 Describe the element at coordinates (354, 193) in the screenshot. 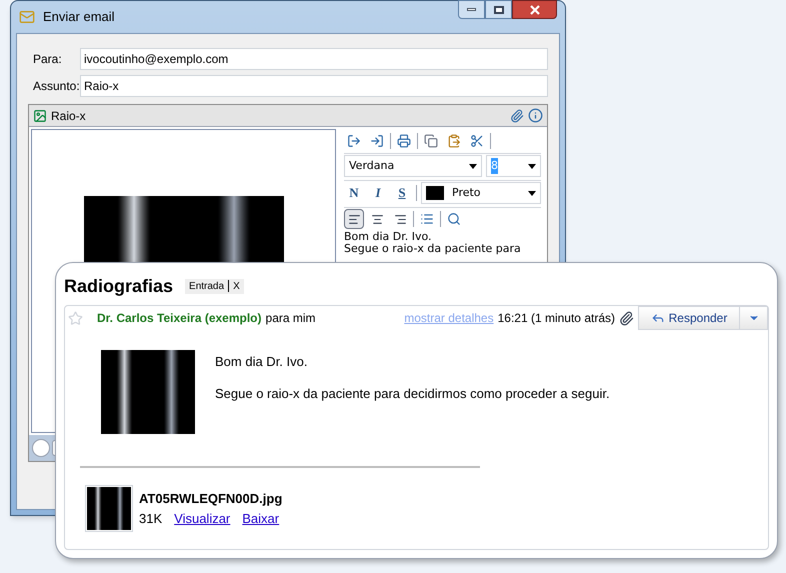

I see `format-button: N` at that location.